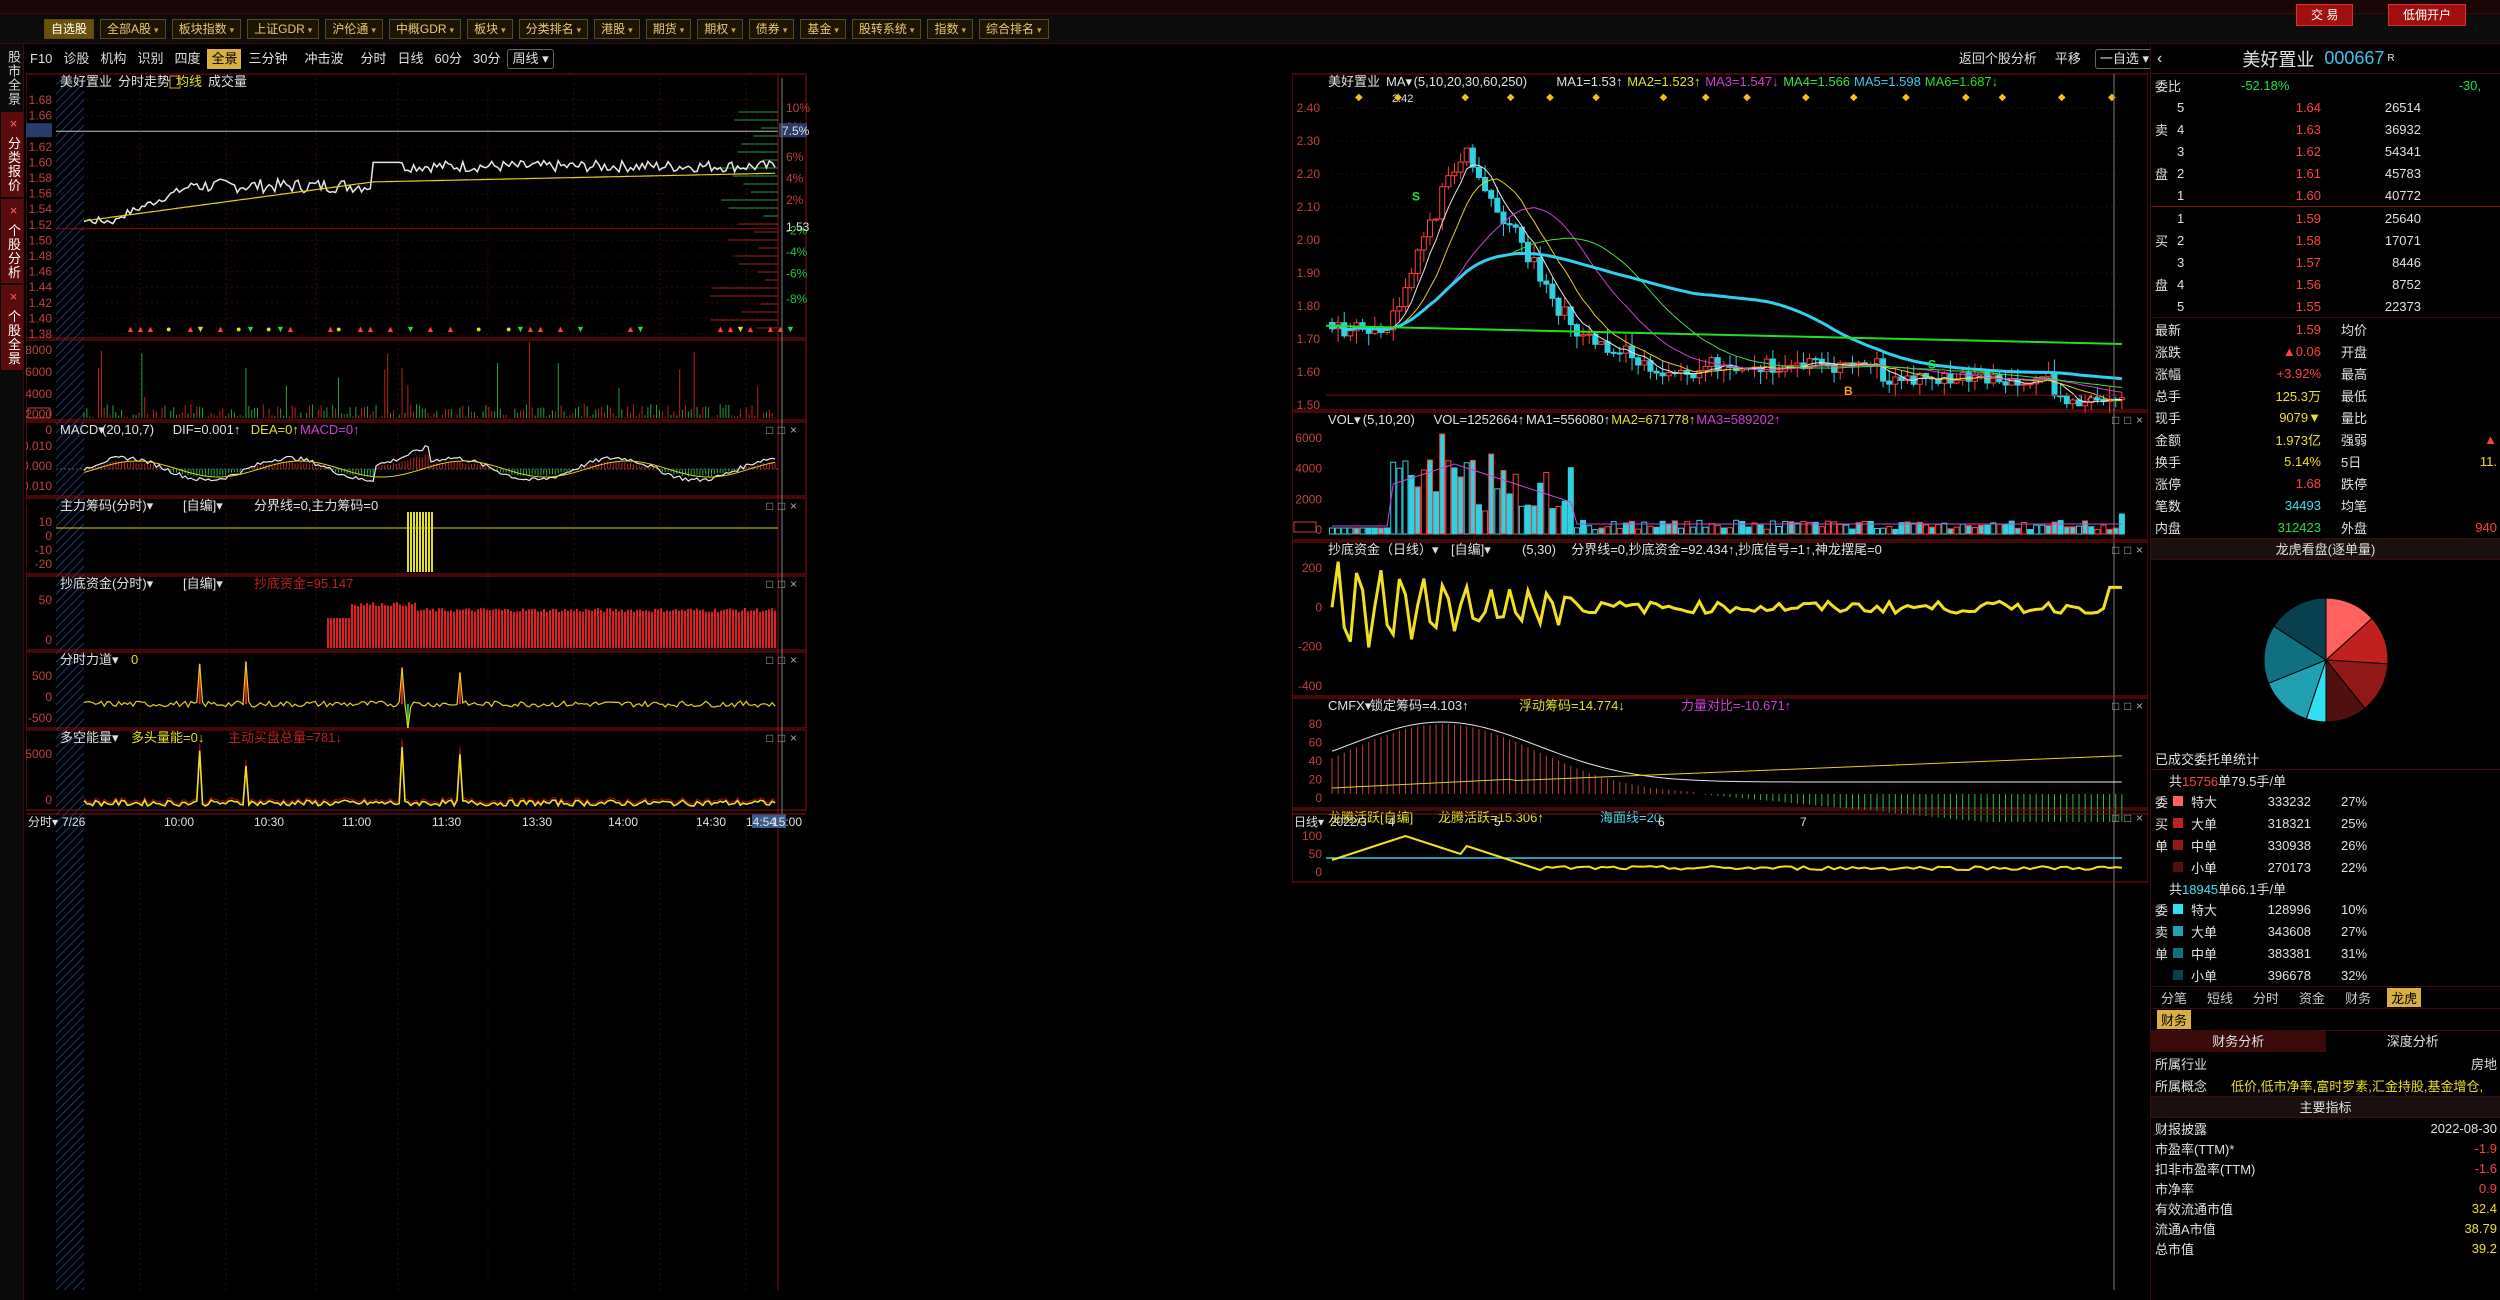 The height and width of the screenshot is (1300, 2500). Describe the element at coordinates (2312, 997) in the screenshot. I see `bottom-tab-3: 资金` at that location.